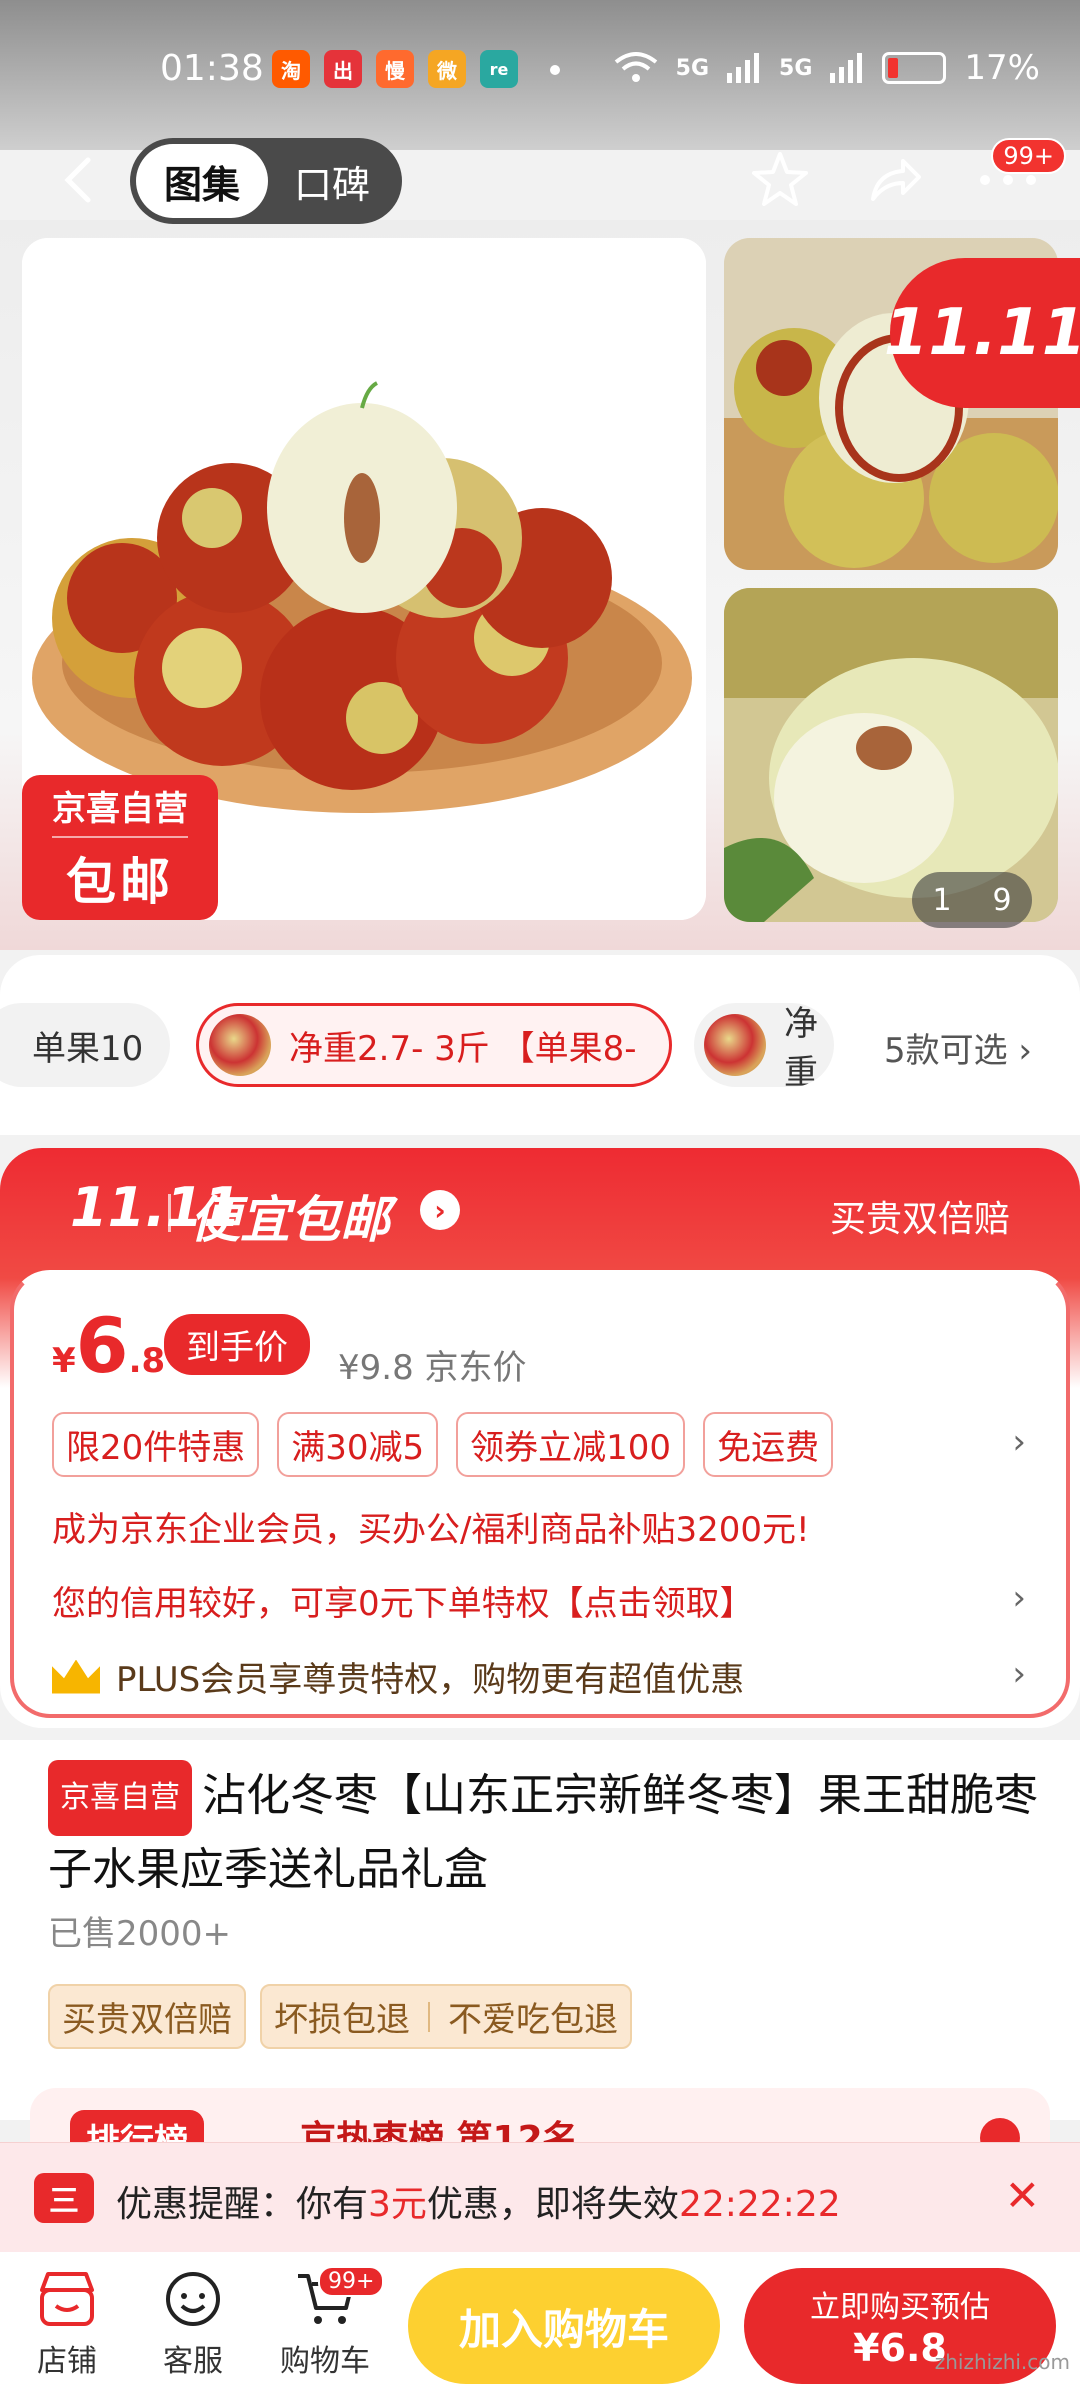 This screenshot has width=1080, height=2400. Describe the element at coordinates (237, 1344) in the screenshot. I see `final-price-tag: 到手价` at that location.